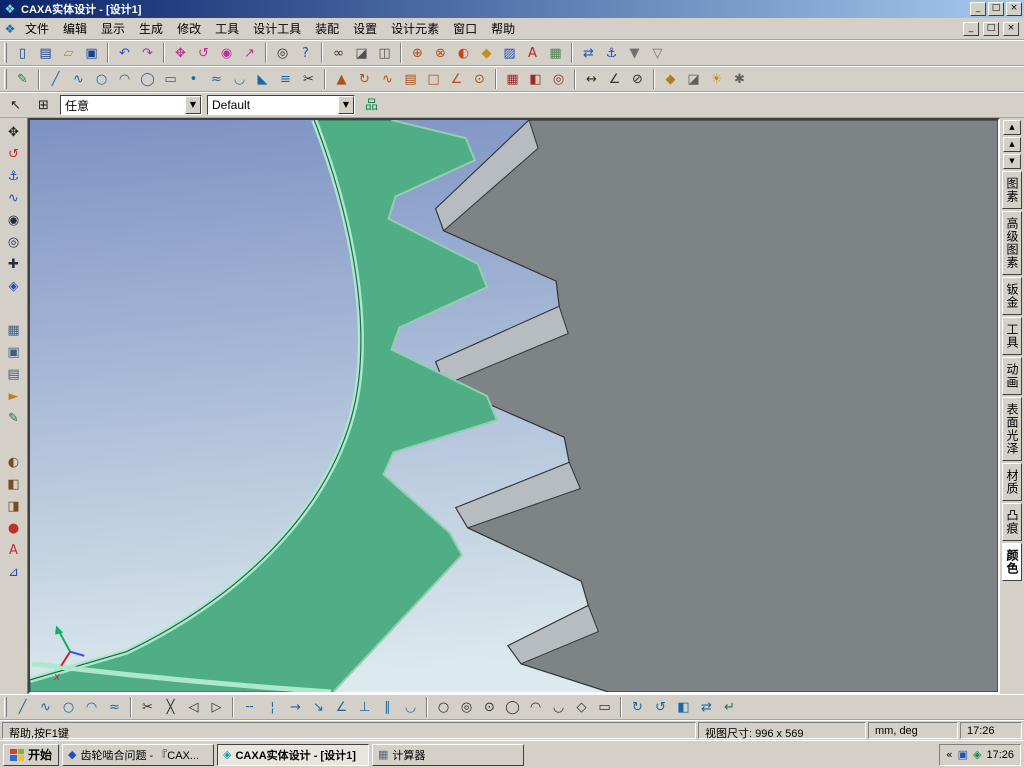  What do you see at coordinates (272, 707) in the screenshot?
I see `center-line-icon: ¦` at bounding box center [272, 707].